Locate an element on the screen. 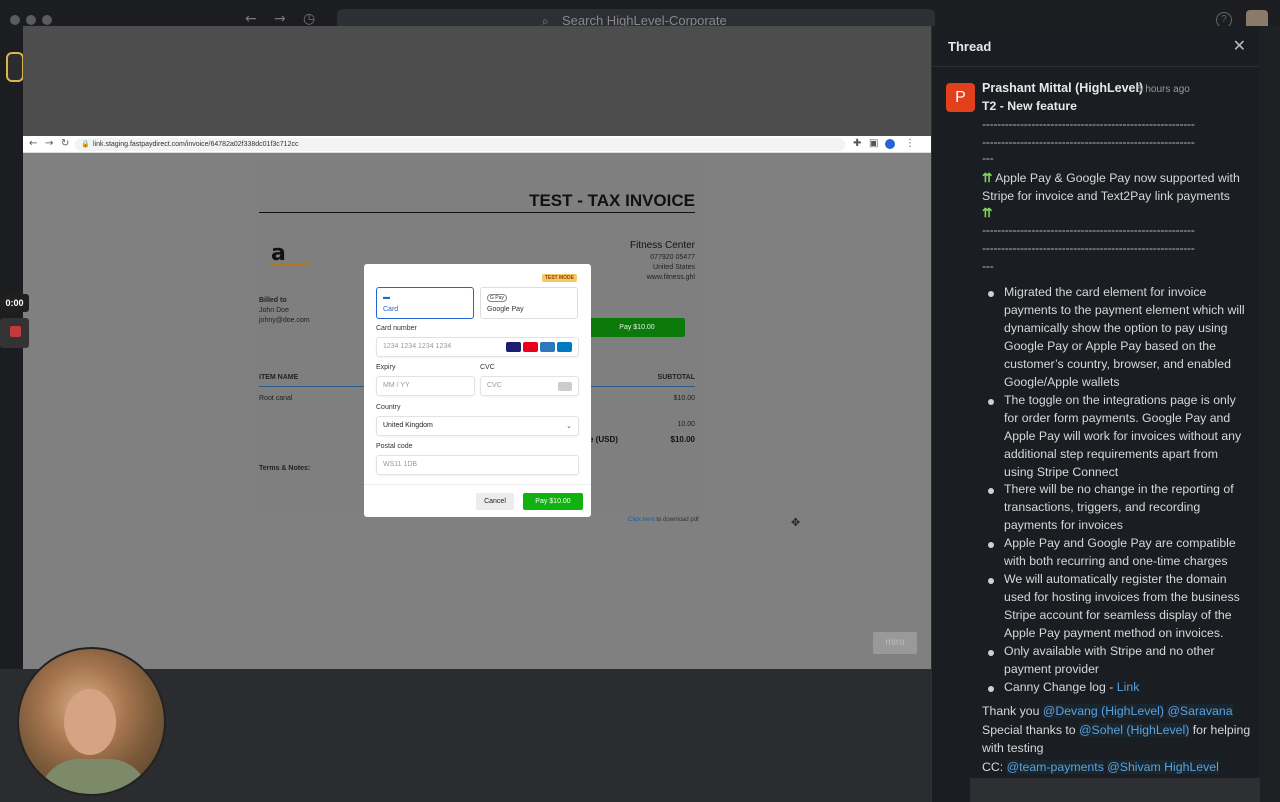 The height and width of the screenshot is (802, 1280). cvc-field: CVC is located at coordinates (529, 386).